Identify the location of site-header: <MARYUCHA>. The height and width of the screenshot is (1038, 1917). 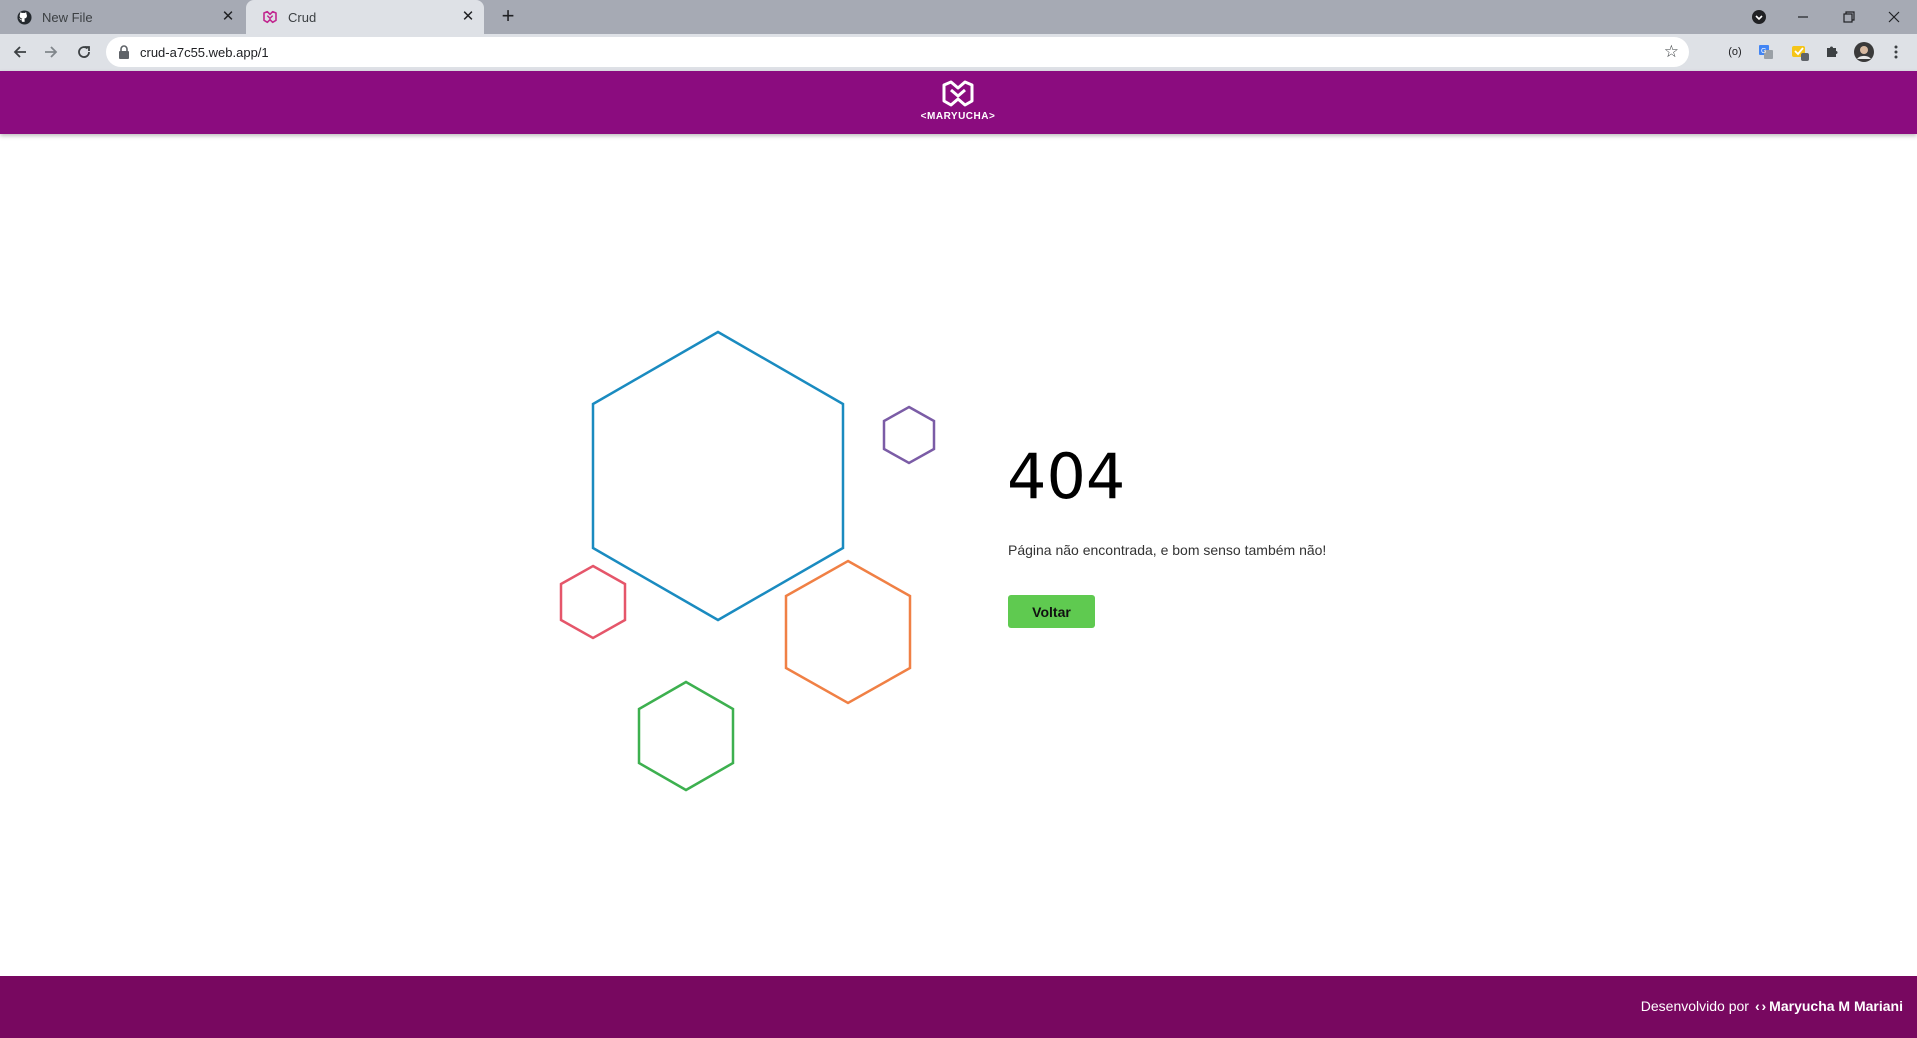
(958, 102).